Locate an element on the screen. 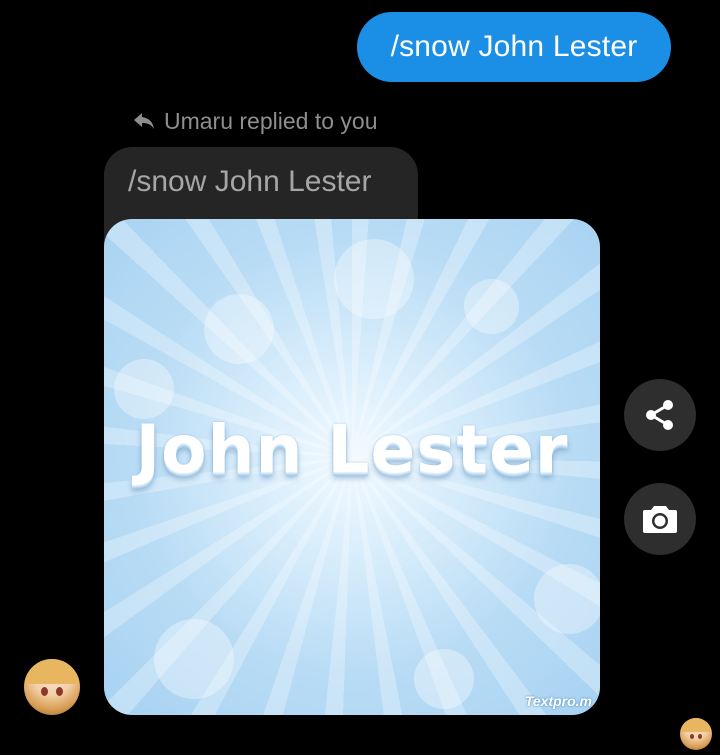 The image size is (720, 755). camera-icon is located at coordinates (660, 519).